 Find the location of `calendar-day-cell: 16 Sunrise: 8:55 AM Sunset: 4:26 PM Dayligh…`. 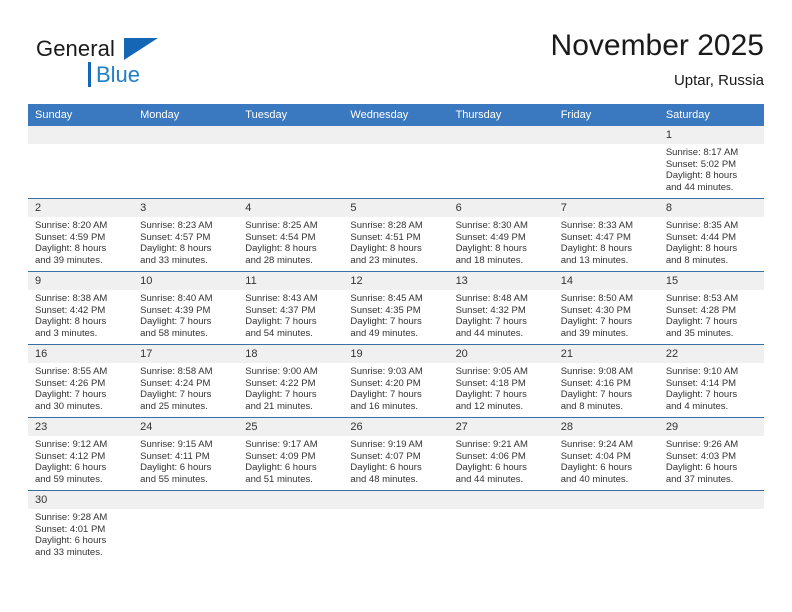

calendar-day-cell: 16 Sunrise: 8:55 AM Sunset: 4:26 PM Dayligh… is located at coordinates (81, 381).